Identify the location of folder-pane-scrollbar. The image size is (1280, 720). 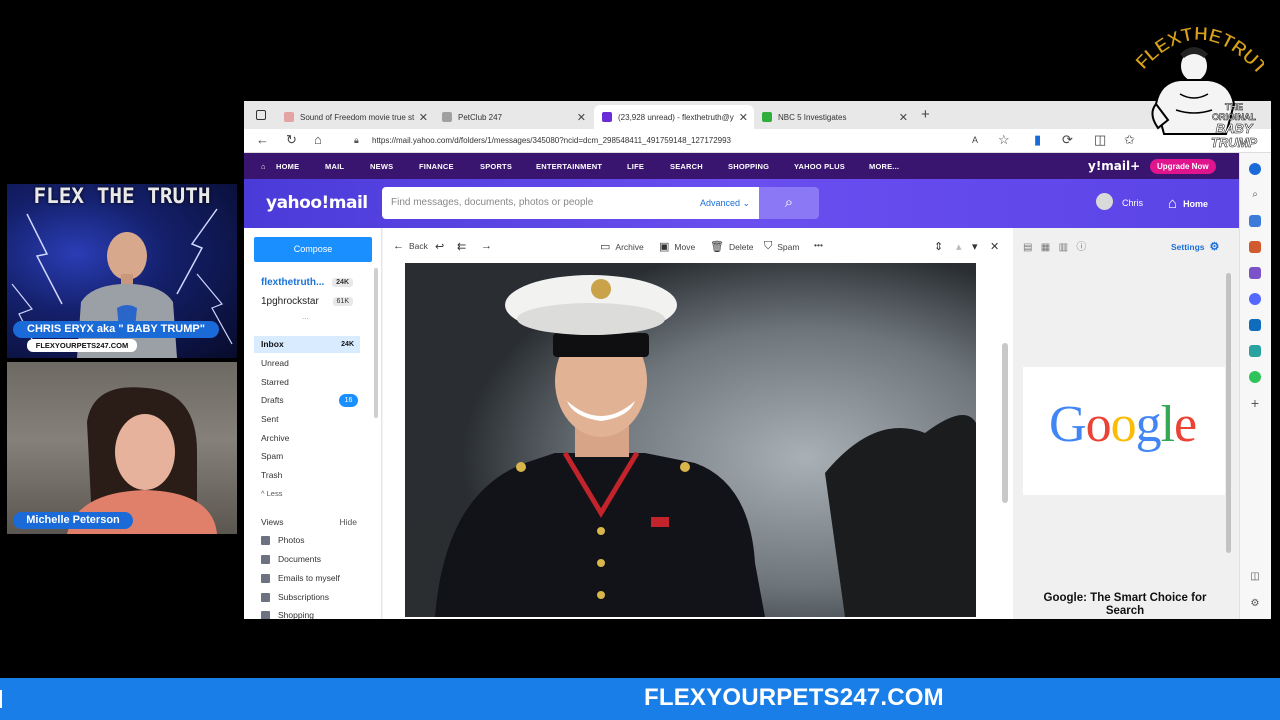
(376, 343).